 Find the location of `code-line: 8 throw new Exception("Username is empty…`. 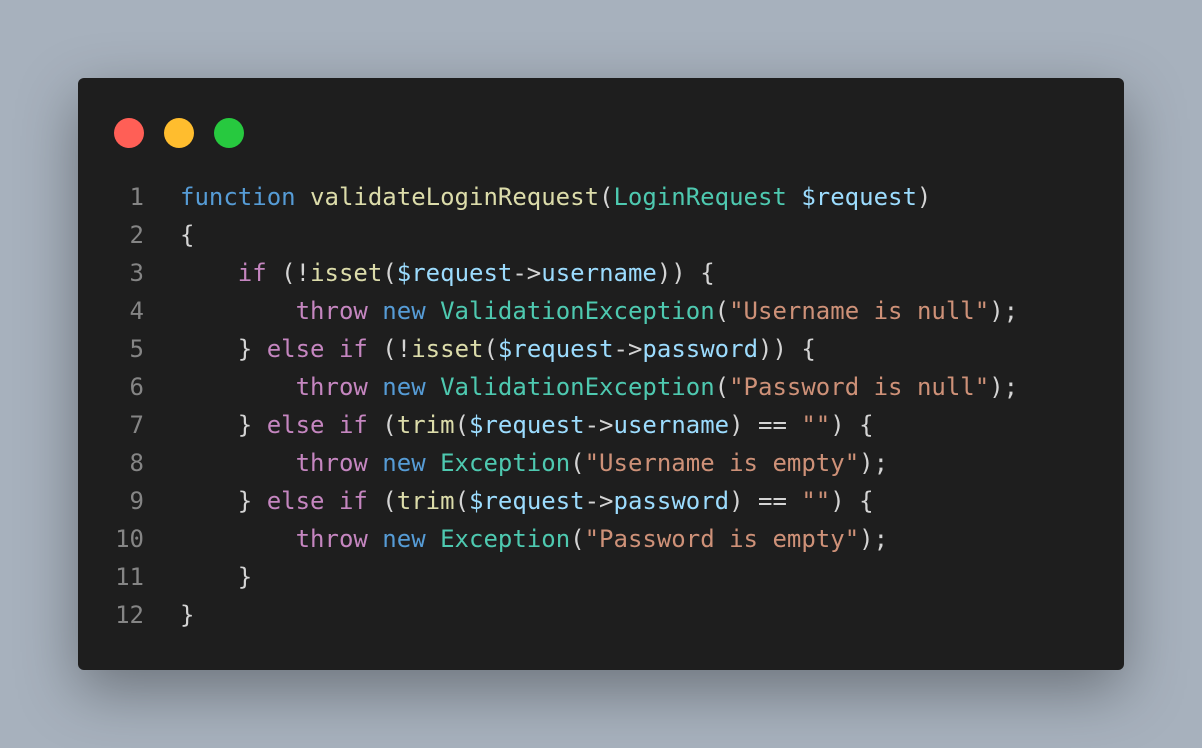

code-line: 8 throw new Exception("Username is empty… is located at coordinates (601, 463).